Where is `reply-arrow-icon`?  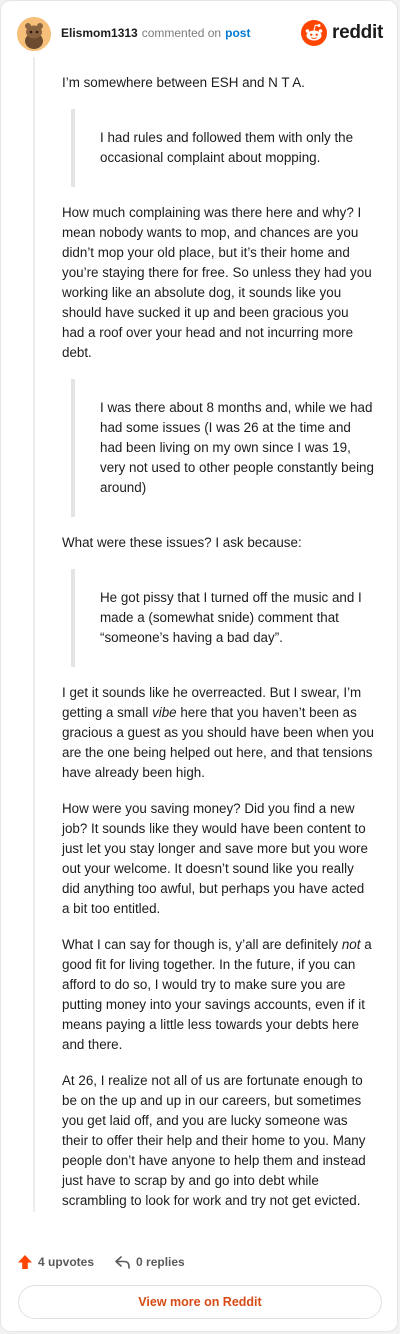 reply-arrow-icon is located at coordinates (122, 1262).